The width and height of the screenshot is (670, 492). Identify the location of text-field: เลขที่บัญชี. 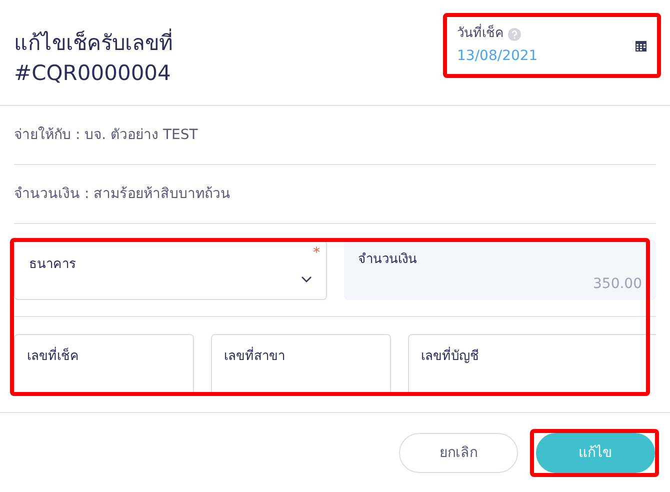
(532, 364).